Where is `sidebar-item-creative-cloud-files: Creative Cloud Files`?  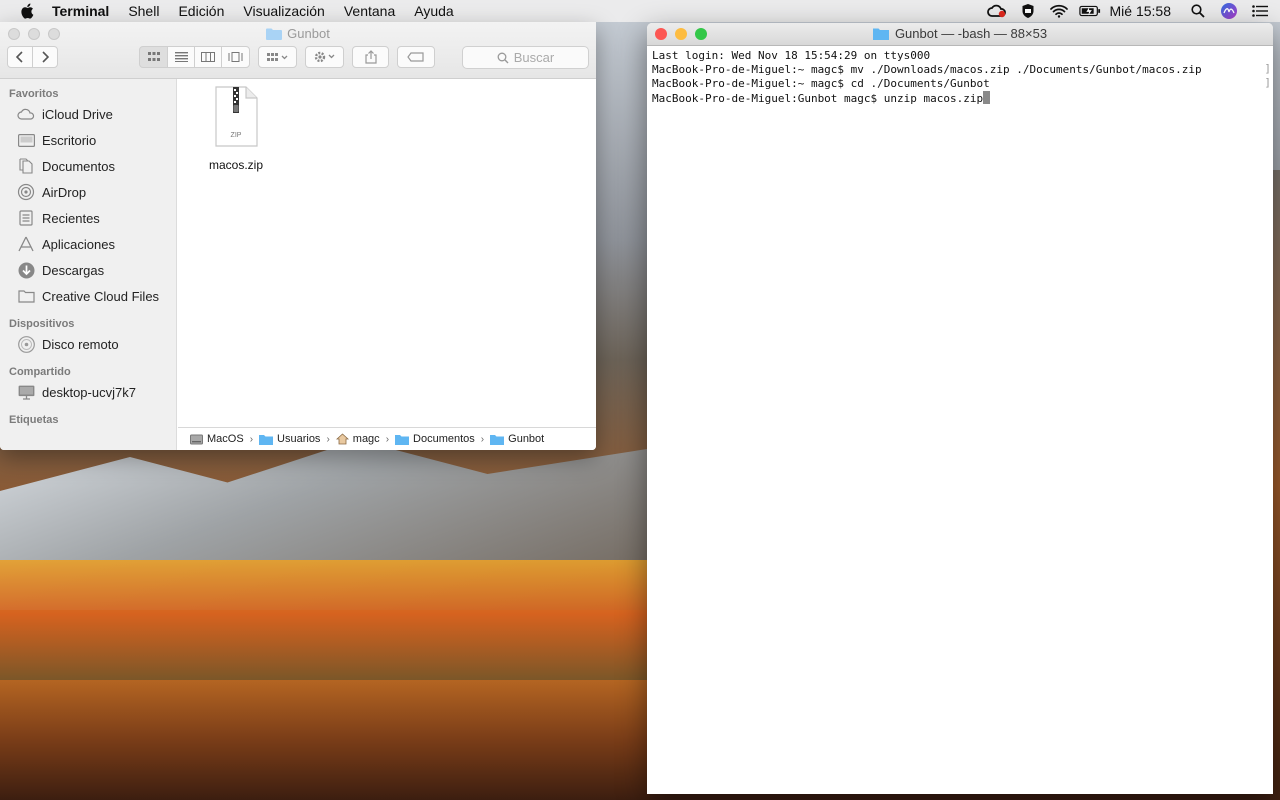
sidebar-item-creative-cloud-files: Creative Cloud Files is located at coordinates (88, 296).